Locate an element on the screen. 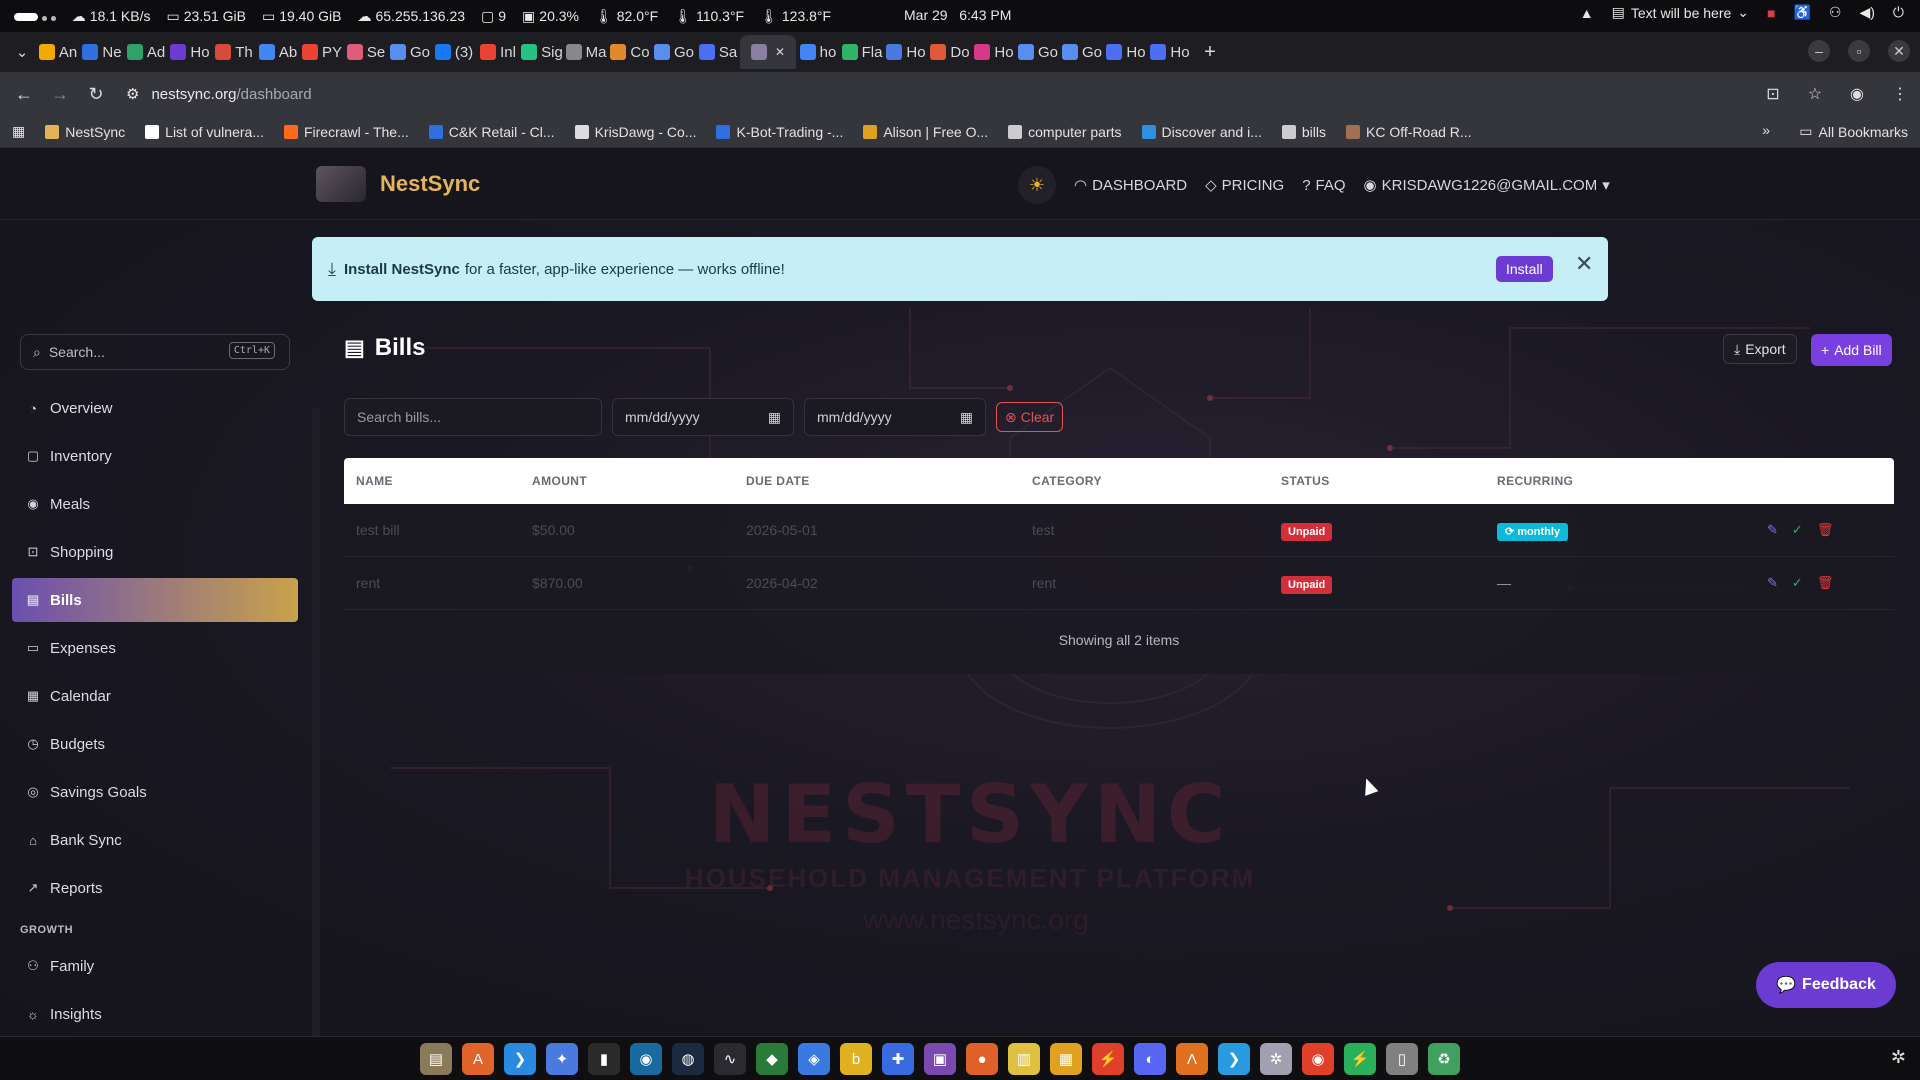 The image size is (1920, 1080). maximize-icon: ▫ is located at coordinates (1859, 51).